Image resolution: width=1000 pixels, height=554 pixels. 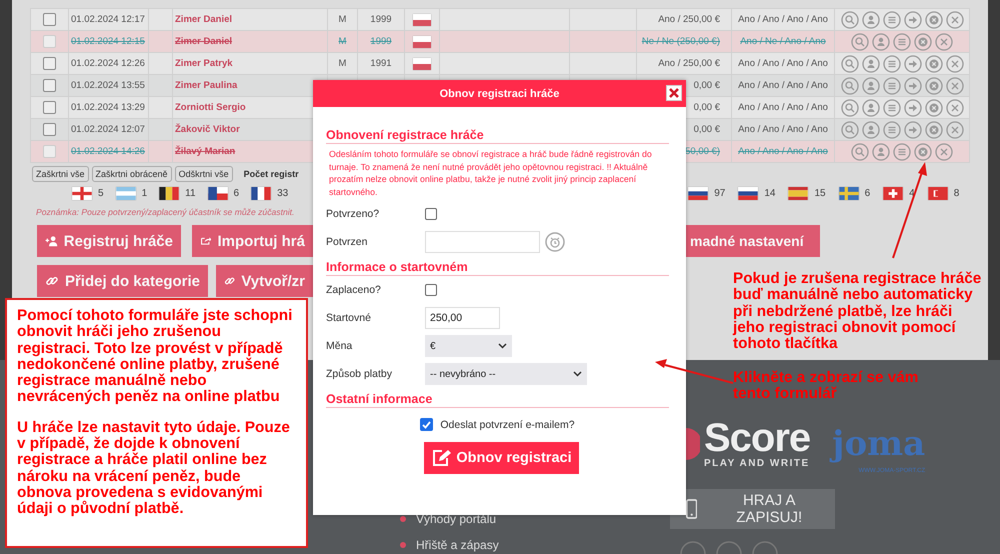 What do you see at coordinates (264, 281) in the screenshot?
I see `create-category-button: Vytvoř/zr` at bounding box center [264, 281].